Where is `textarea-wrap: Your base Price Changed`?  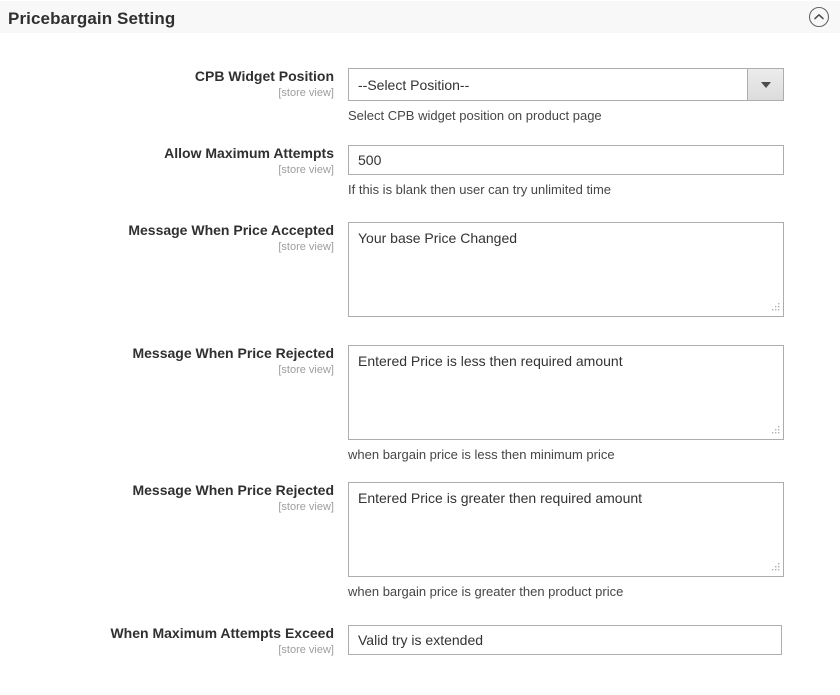
textarea-wrap: Your base Price Changed is located at coordinates (566, 269).